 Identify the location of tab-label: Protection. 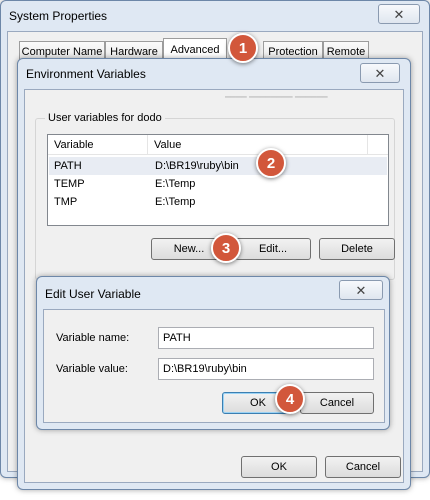
(293, 51).